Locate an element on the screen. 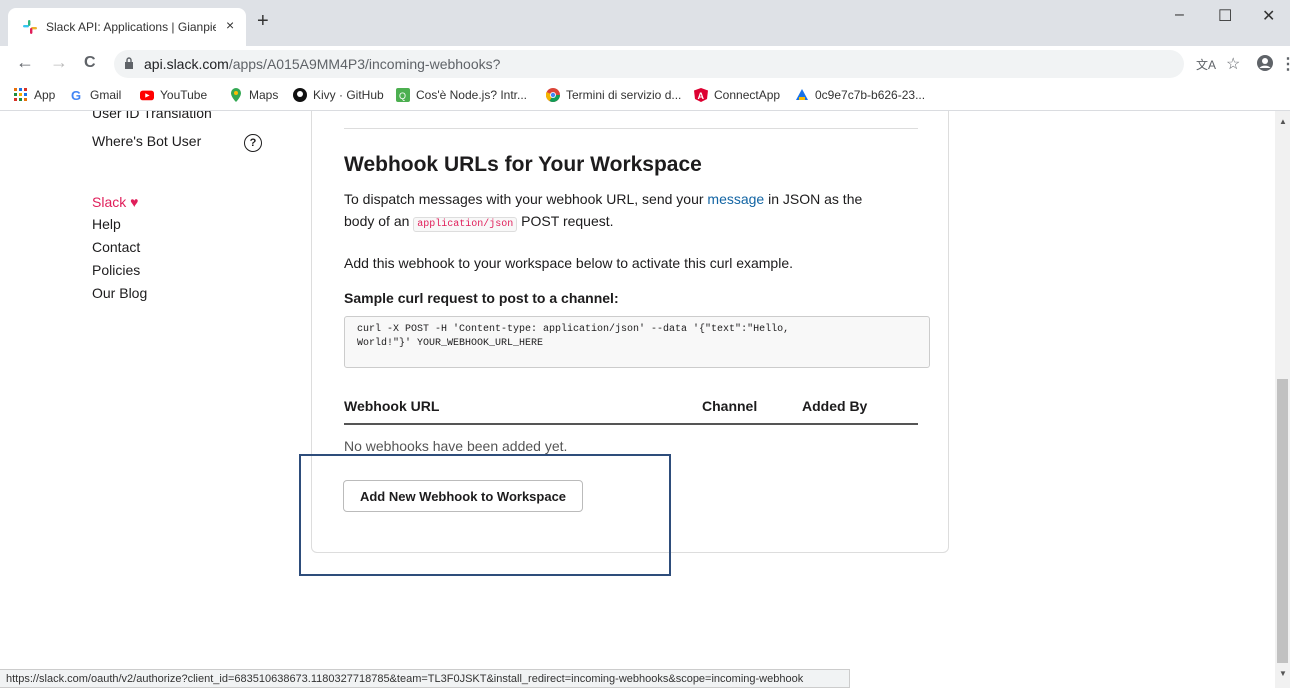 The height and width of the screenshot is (688, 1290). sidebar-link-contact: Contact is located at coordinates (116, 247).